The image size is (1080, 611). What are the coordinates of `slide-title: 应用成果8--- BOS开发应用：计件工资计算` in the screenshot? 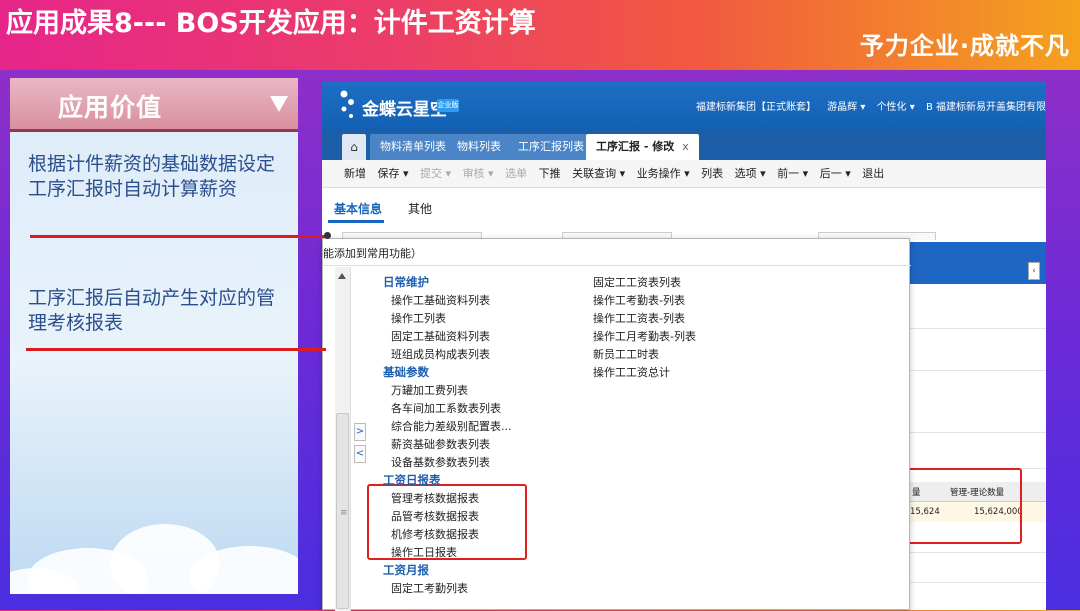 It's located at (271, 23).